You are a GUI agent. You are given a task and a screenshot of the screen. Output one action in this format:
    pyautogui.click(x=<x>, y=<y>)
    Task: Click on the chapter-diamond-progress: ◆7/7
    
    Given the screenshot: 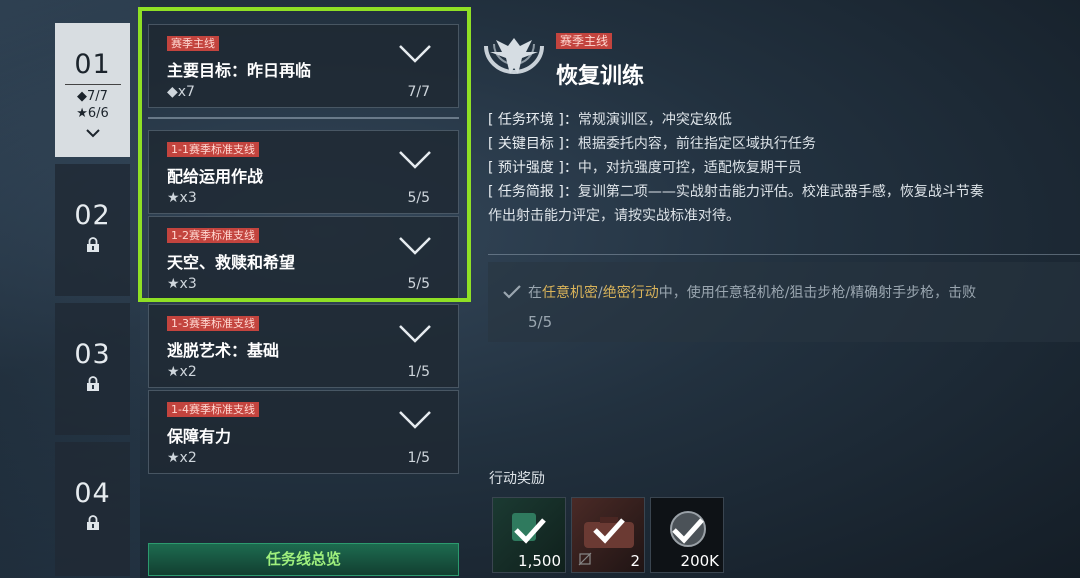 What is the action you would take?
    pyautogui.click(x=92, y=96)
    